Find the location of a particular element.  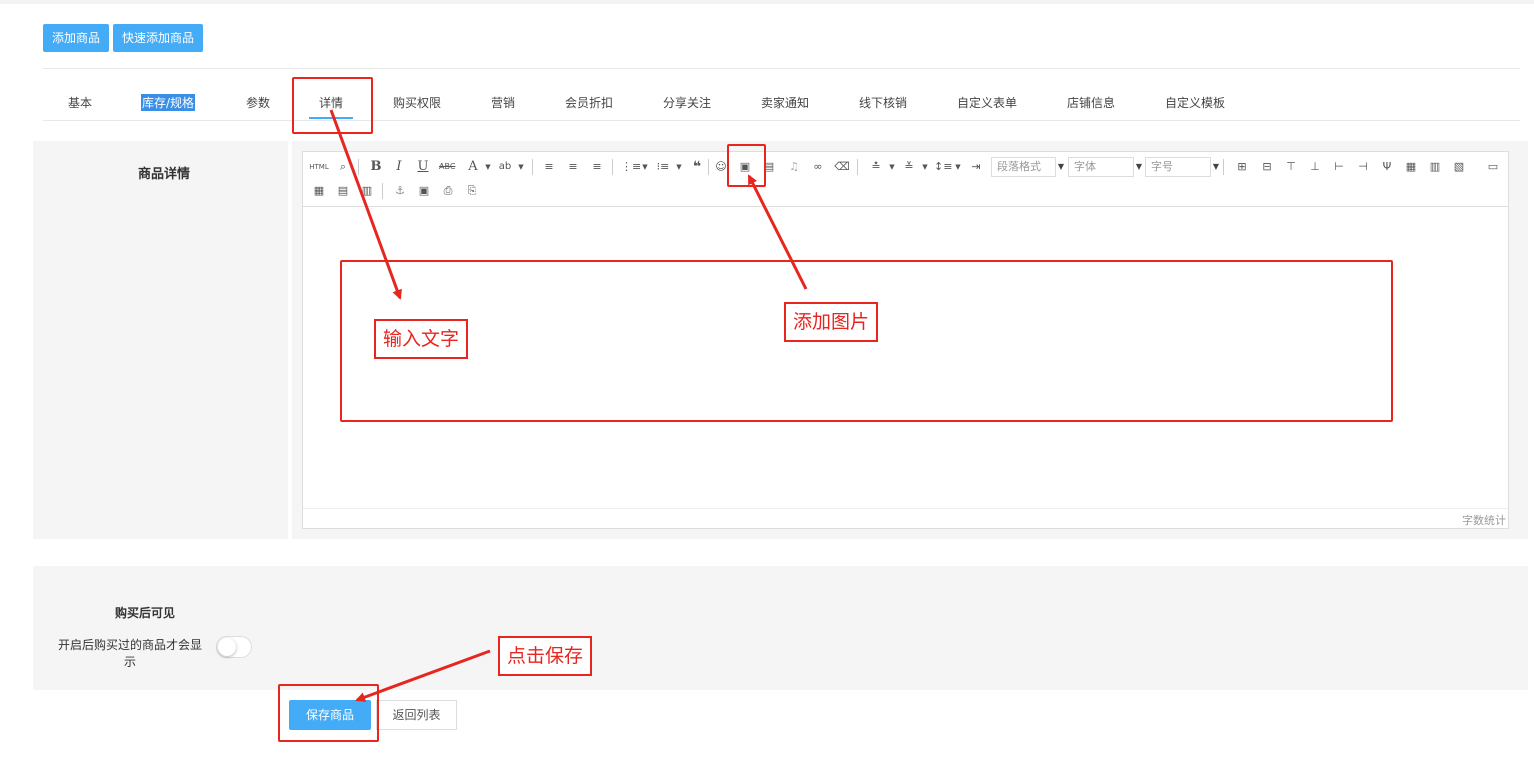

arrow-to-image-button is located at coordinates (777, 232).